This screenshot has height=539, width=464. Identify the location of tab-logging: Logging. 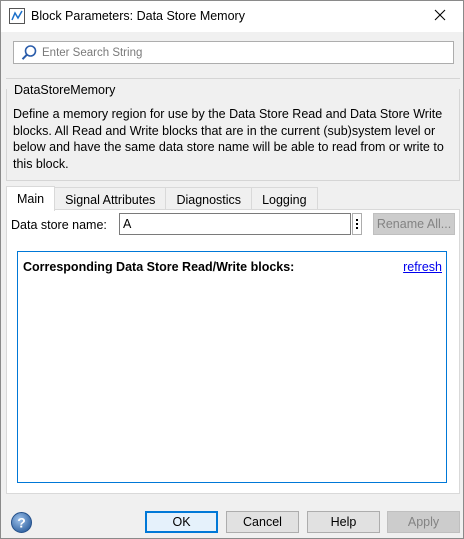
(284, 199).